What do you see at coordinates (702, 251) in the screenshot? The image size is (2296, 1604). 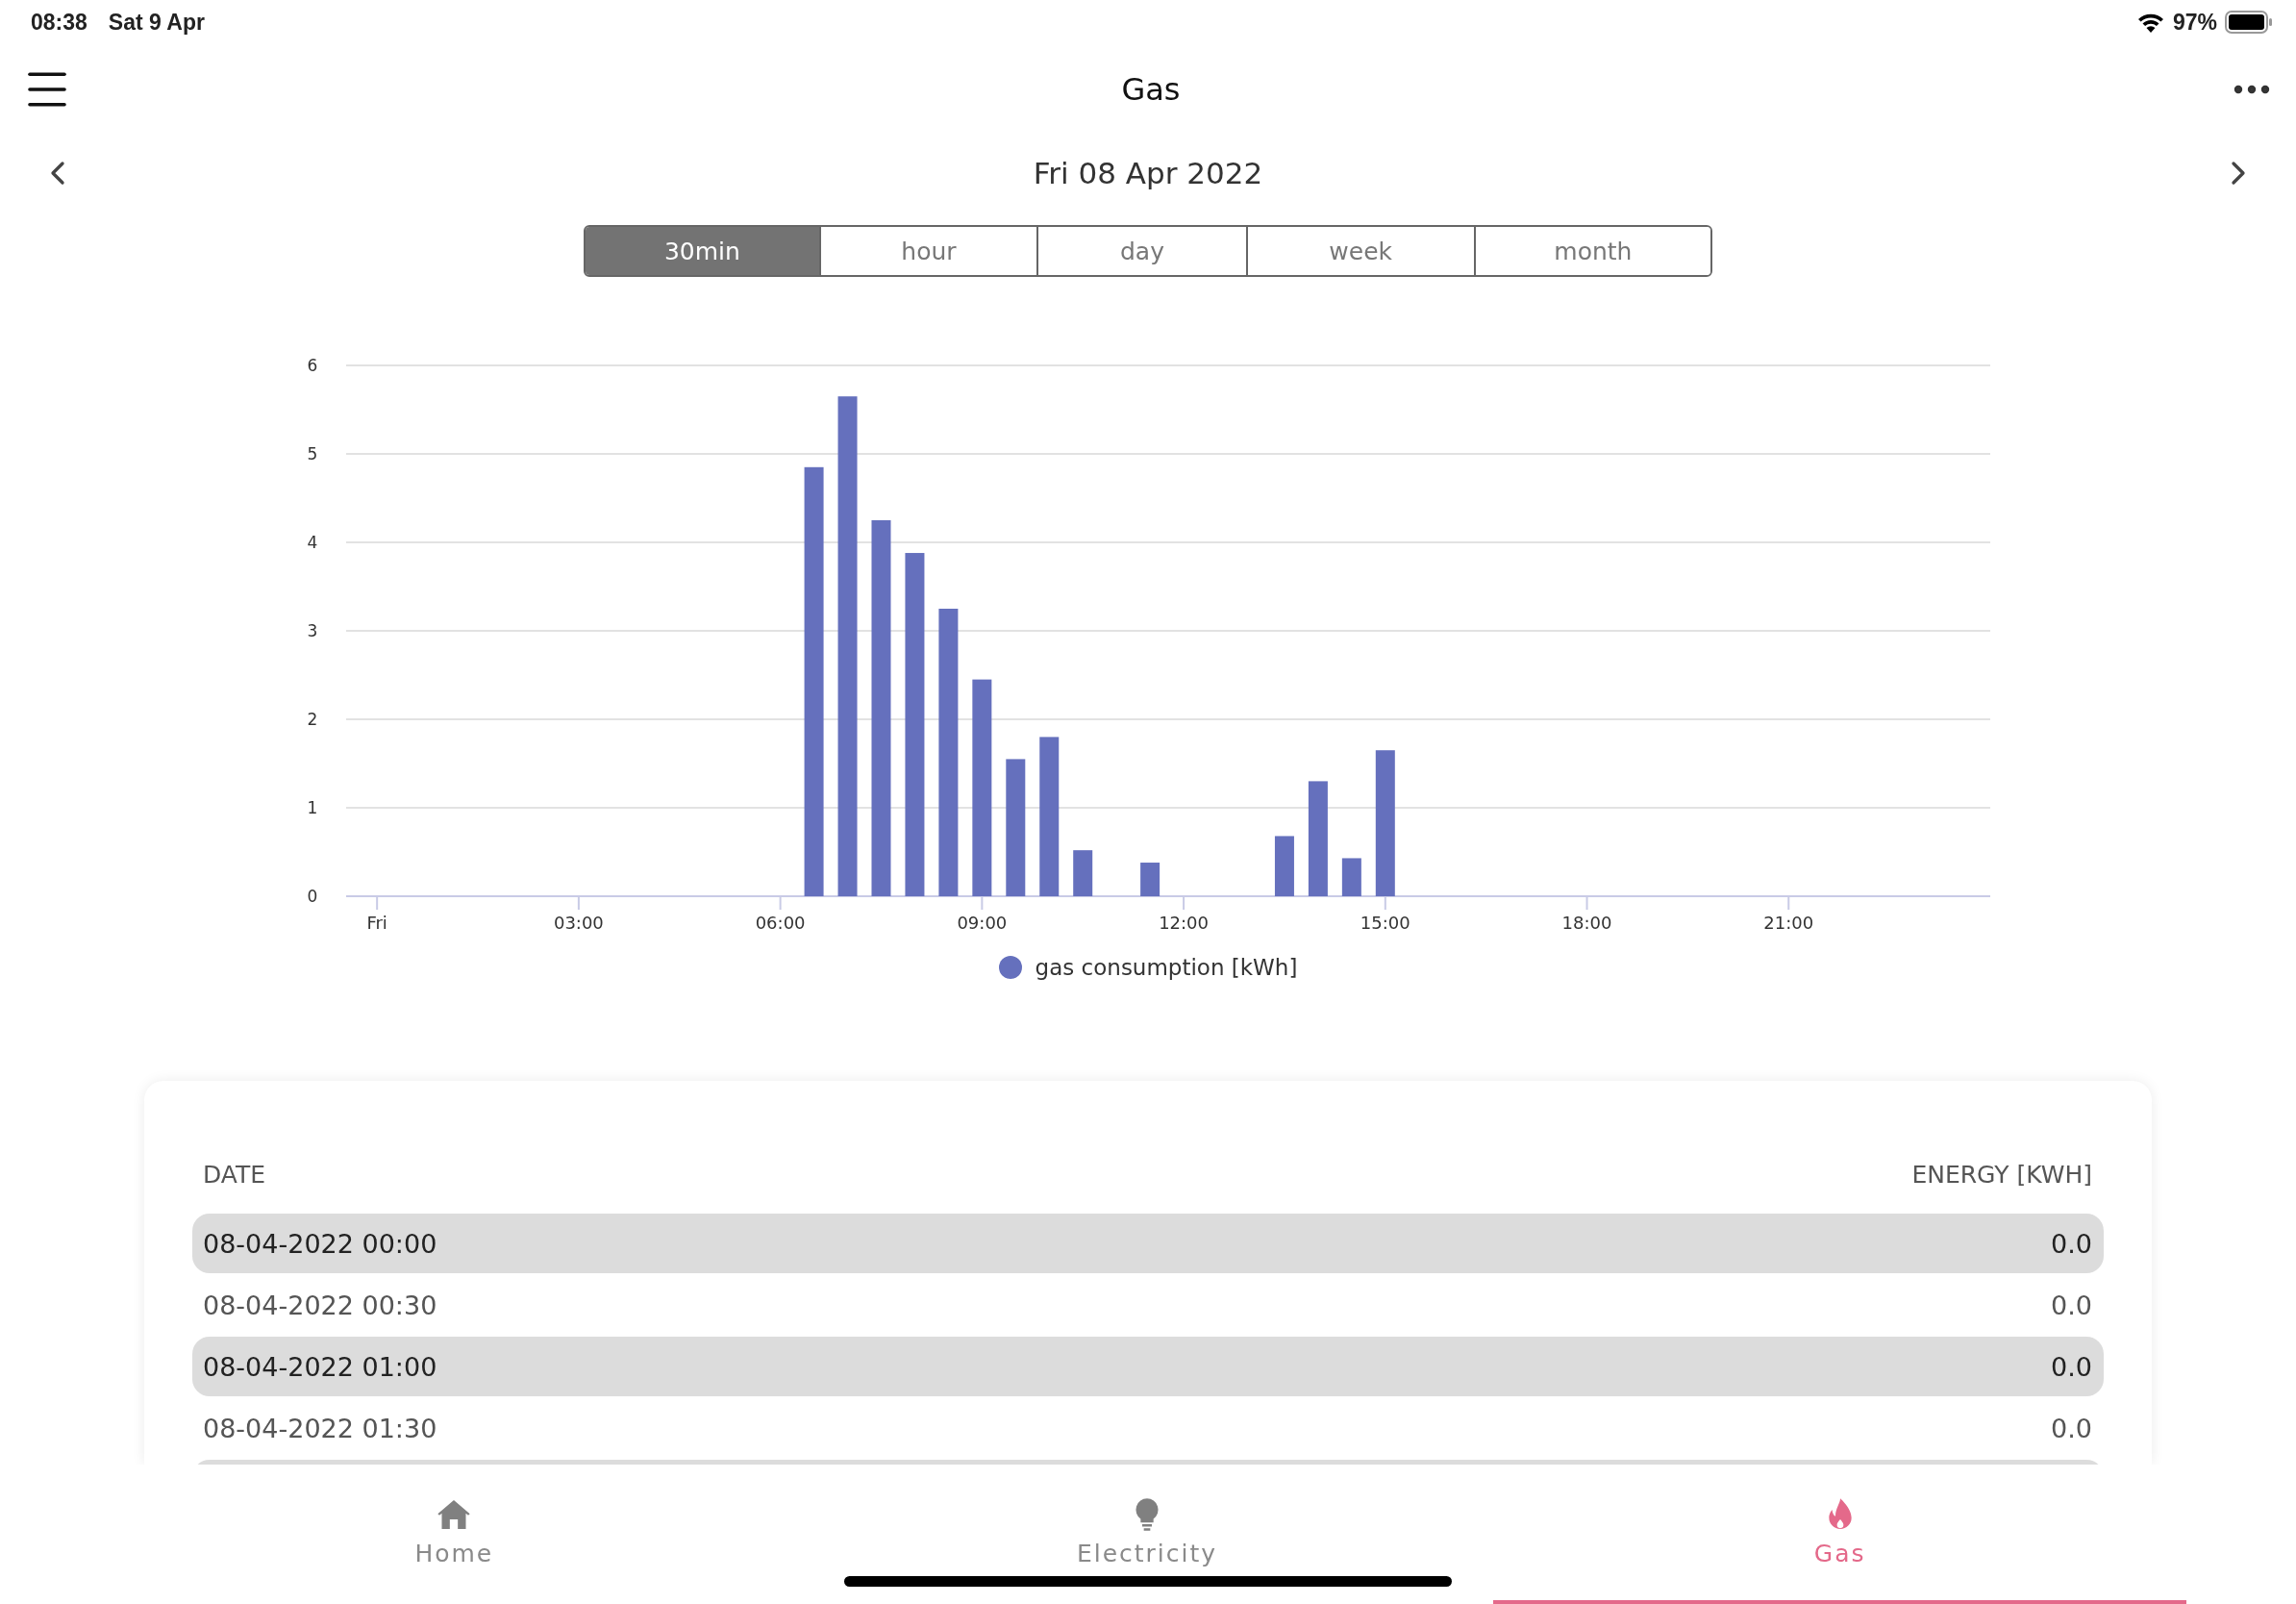 I see `period-tab: 30min` at bounding box center [702, 251].